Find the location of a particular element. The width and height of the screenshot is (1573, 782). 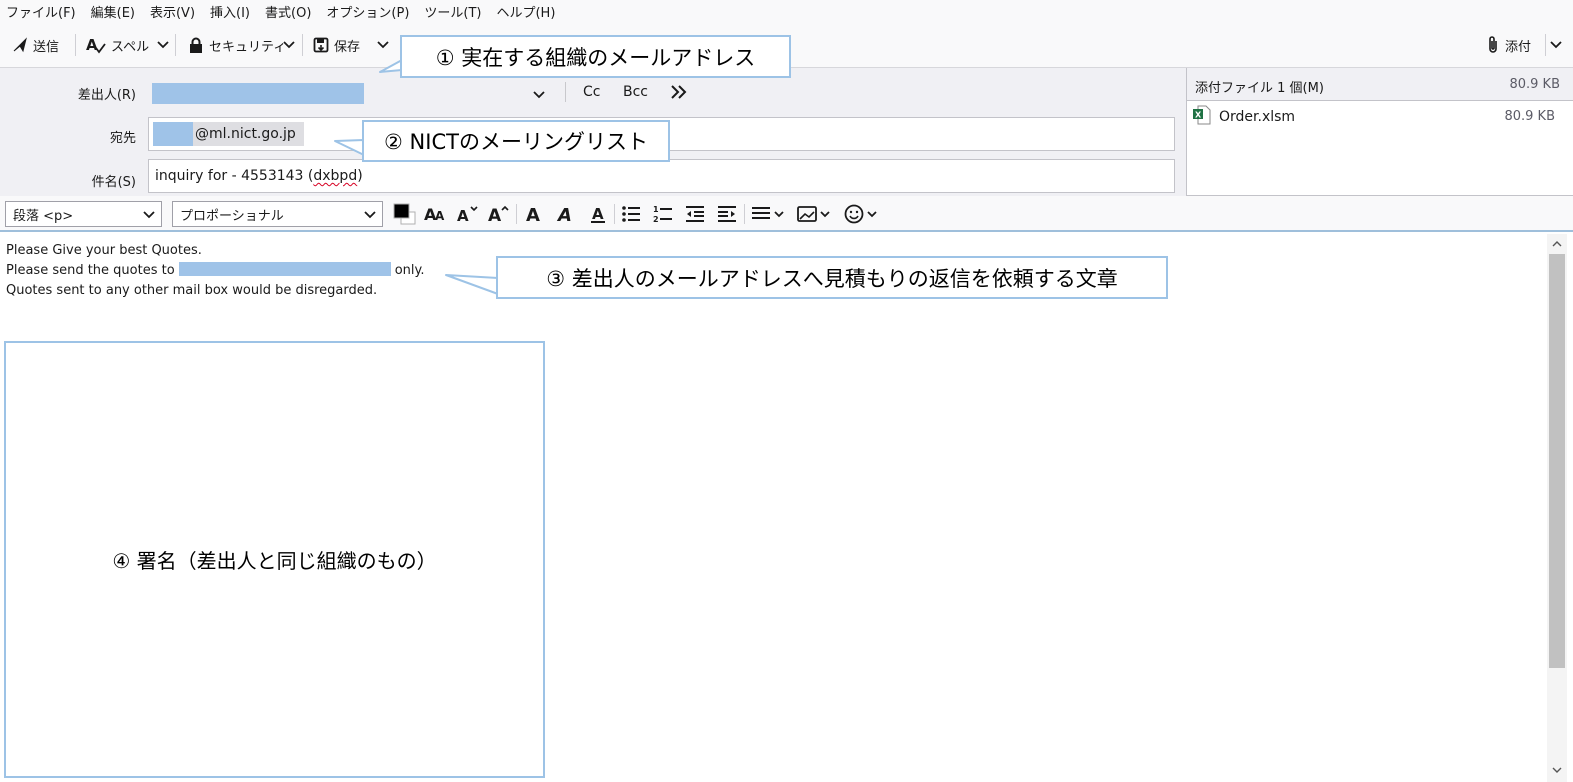

menu-edit: 編集(E) is located at coordinates (113, 11).